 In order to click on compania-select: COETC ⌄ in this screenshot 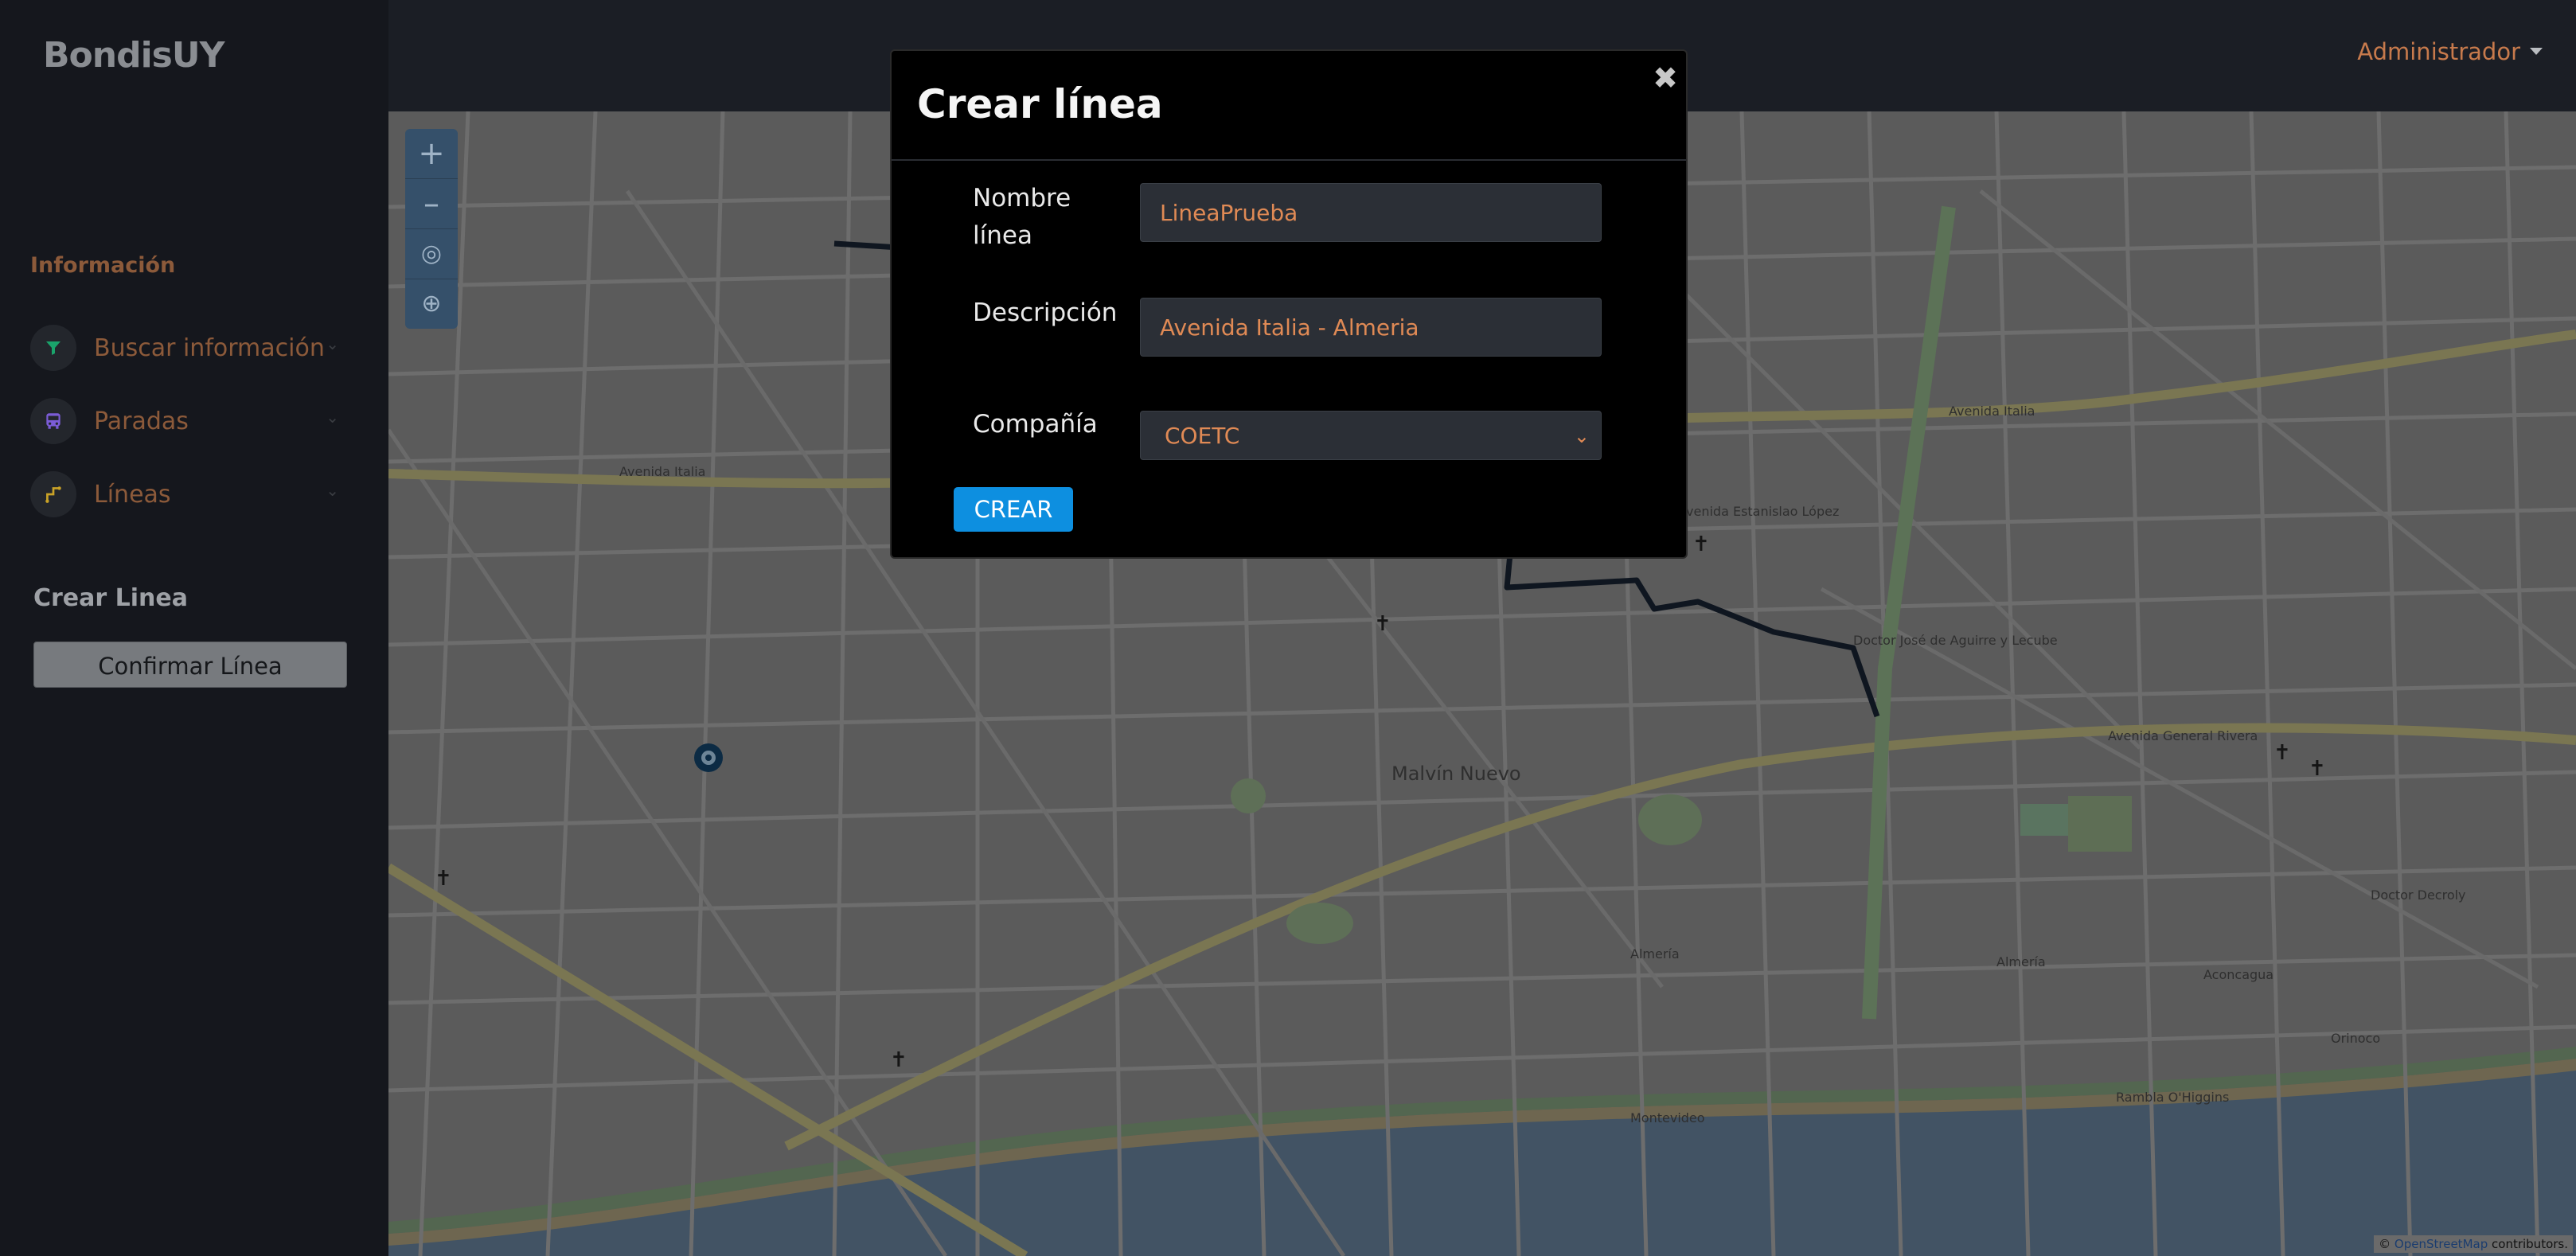, I will do `click(1371, 435)`.